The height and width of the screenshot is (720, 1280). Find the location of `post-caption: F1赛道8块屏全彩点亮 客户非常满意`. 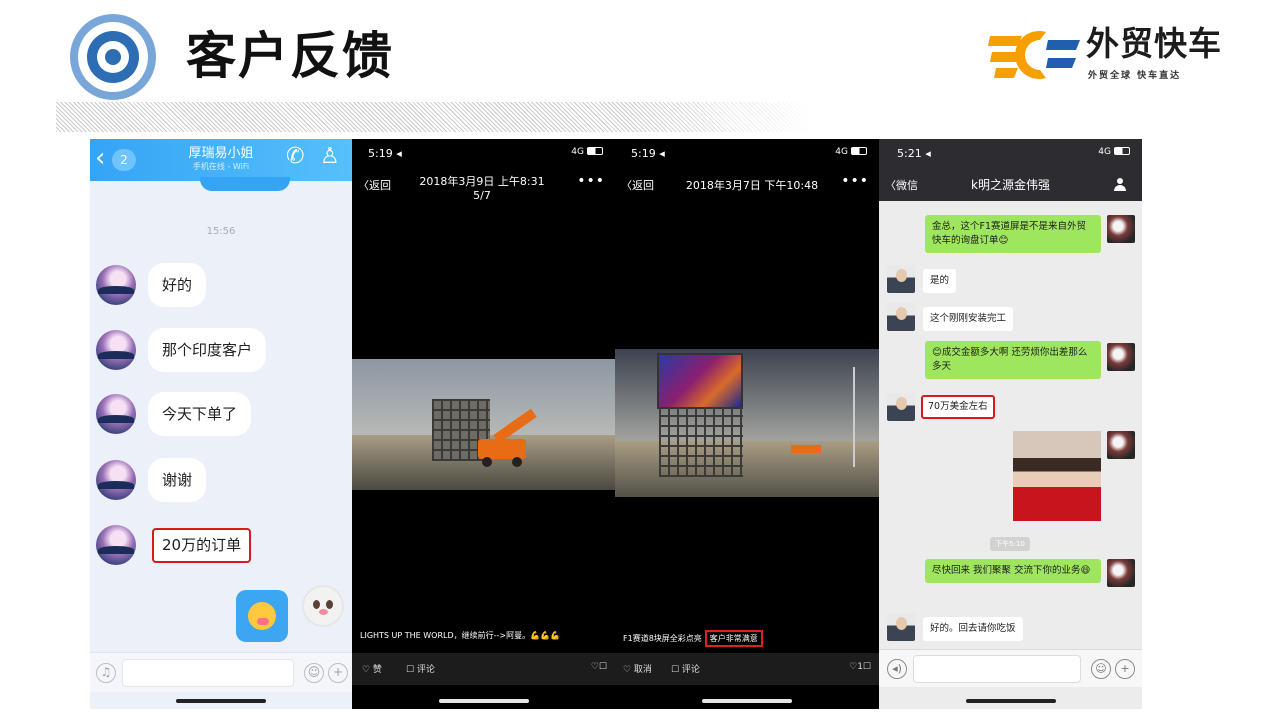

post-caption: F1赛道8块屏全彩点亮 客户非常满意 is located at coordinates (693, 638).